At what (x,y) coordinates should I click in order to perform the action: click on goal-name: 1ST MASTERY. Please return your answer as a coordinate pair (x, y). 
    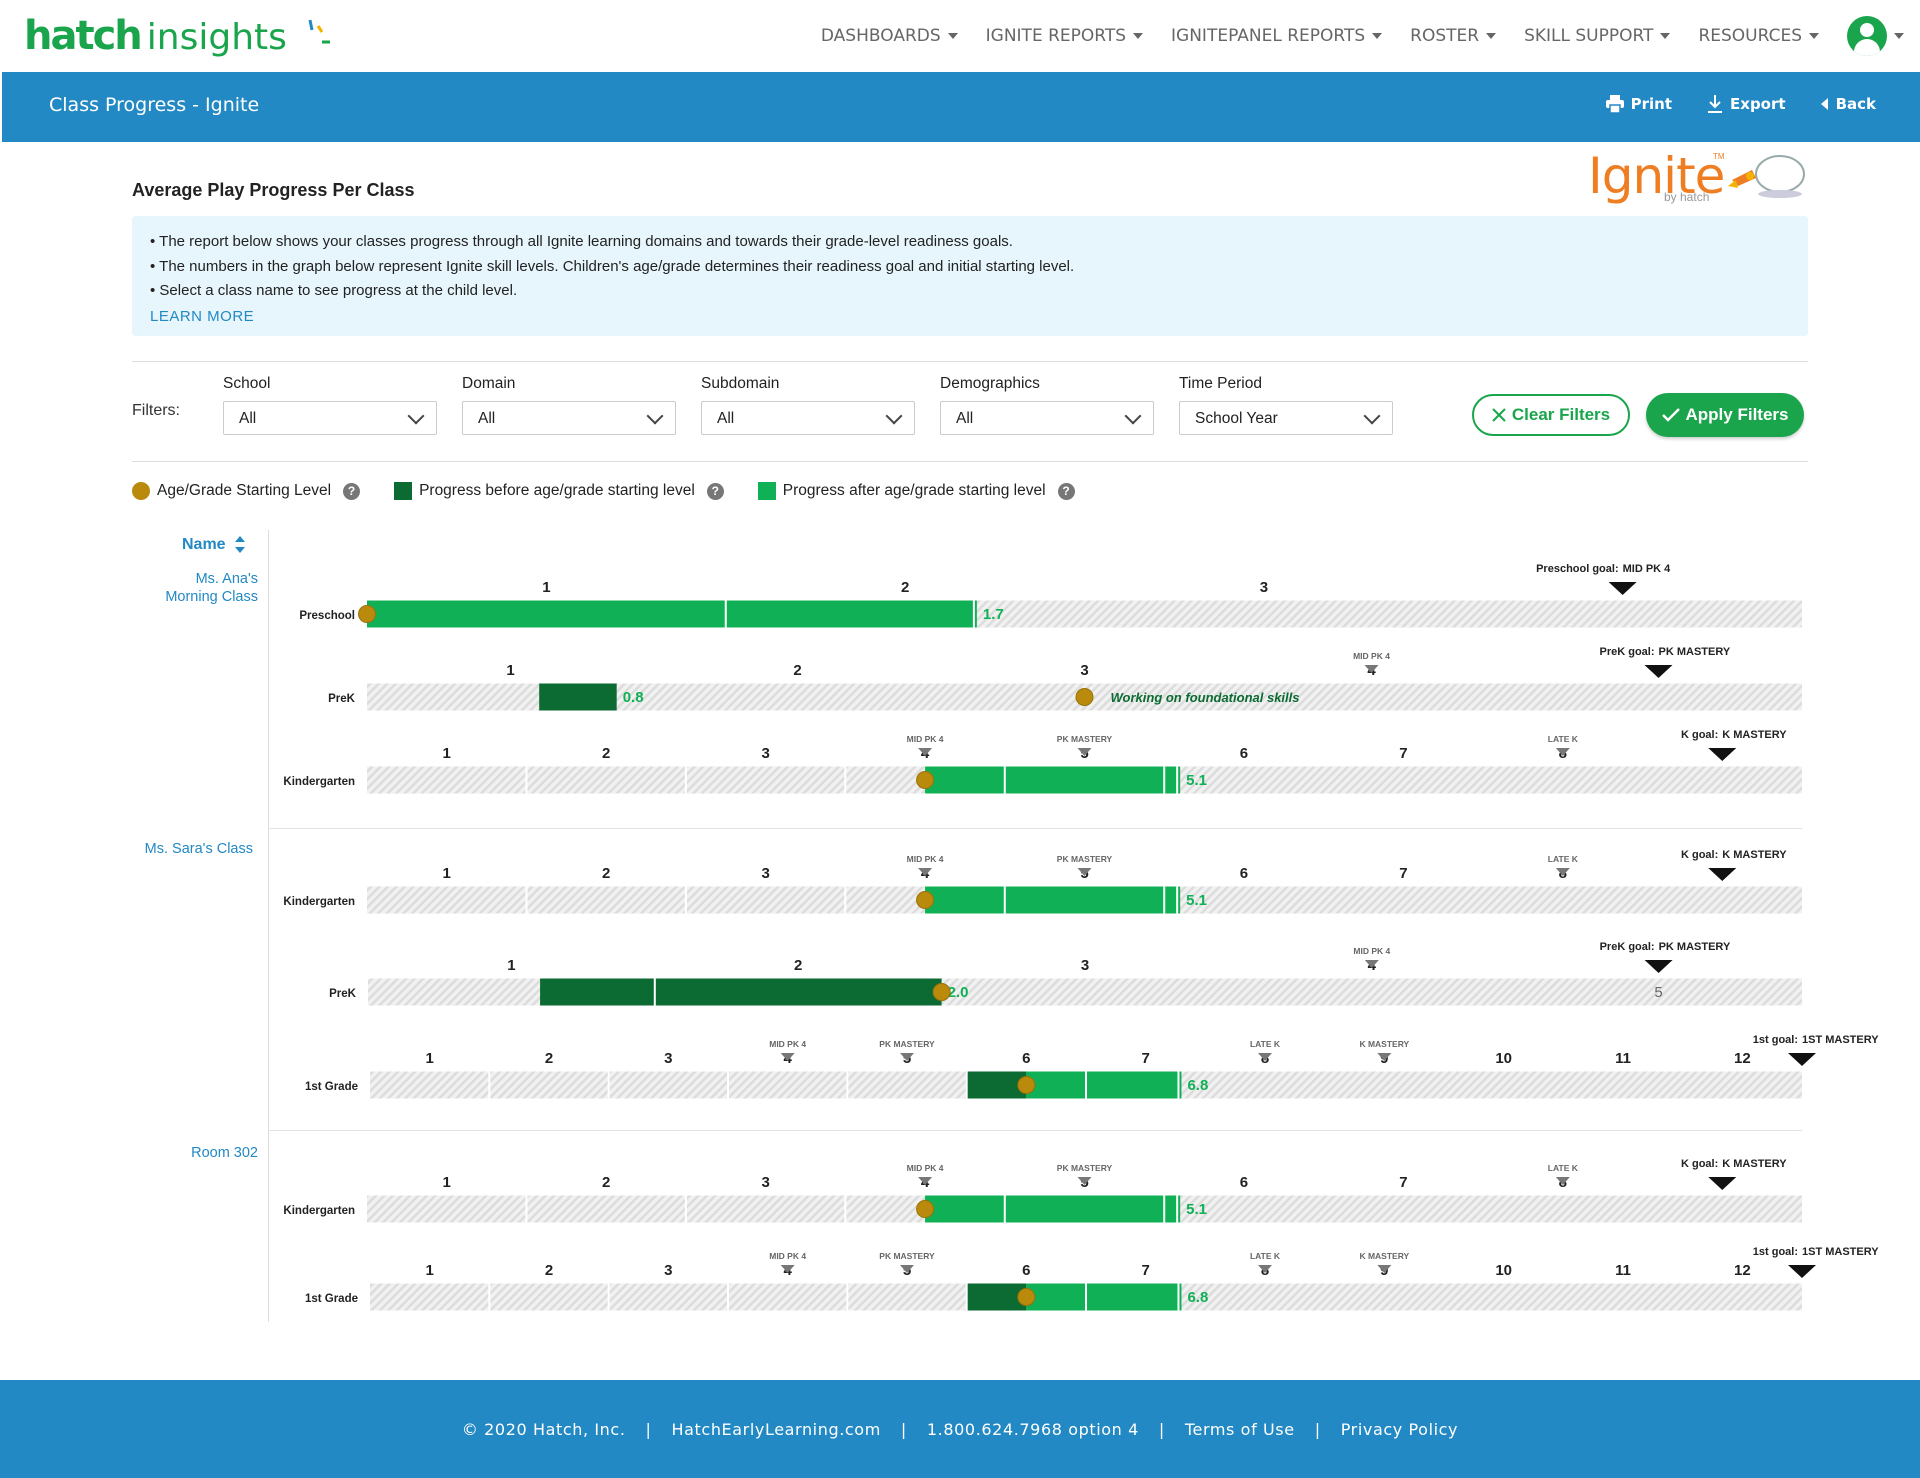
    Looking at the image, I should click on (1840, 1040).